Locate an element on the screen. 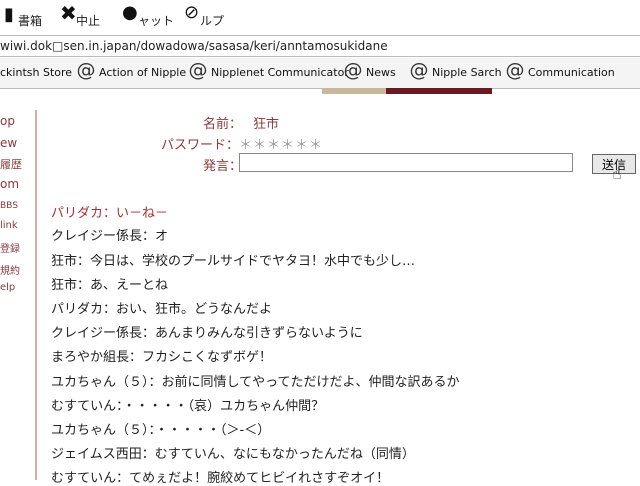  close-icon: ✖ is located at coordinates (68, 13).